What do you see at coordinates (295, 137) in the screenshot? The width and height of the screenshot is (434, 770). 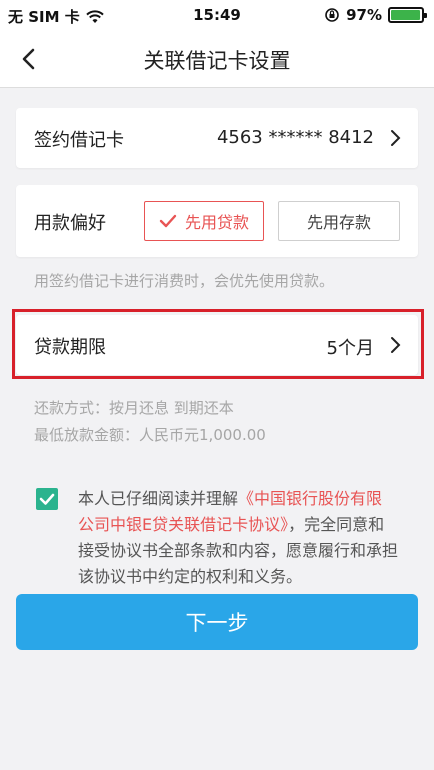 I see `debit-card-number: 4563 ****** 8412` at bounding box center [295, 137].